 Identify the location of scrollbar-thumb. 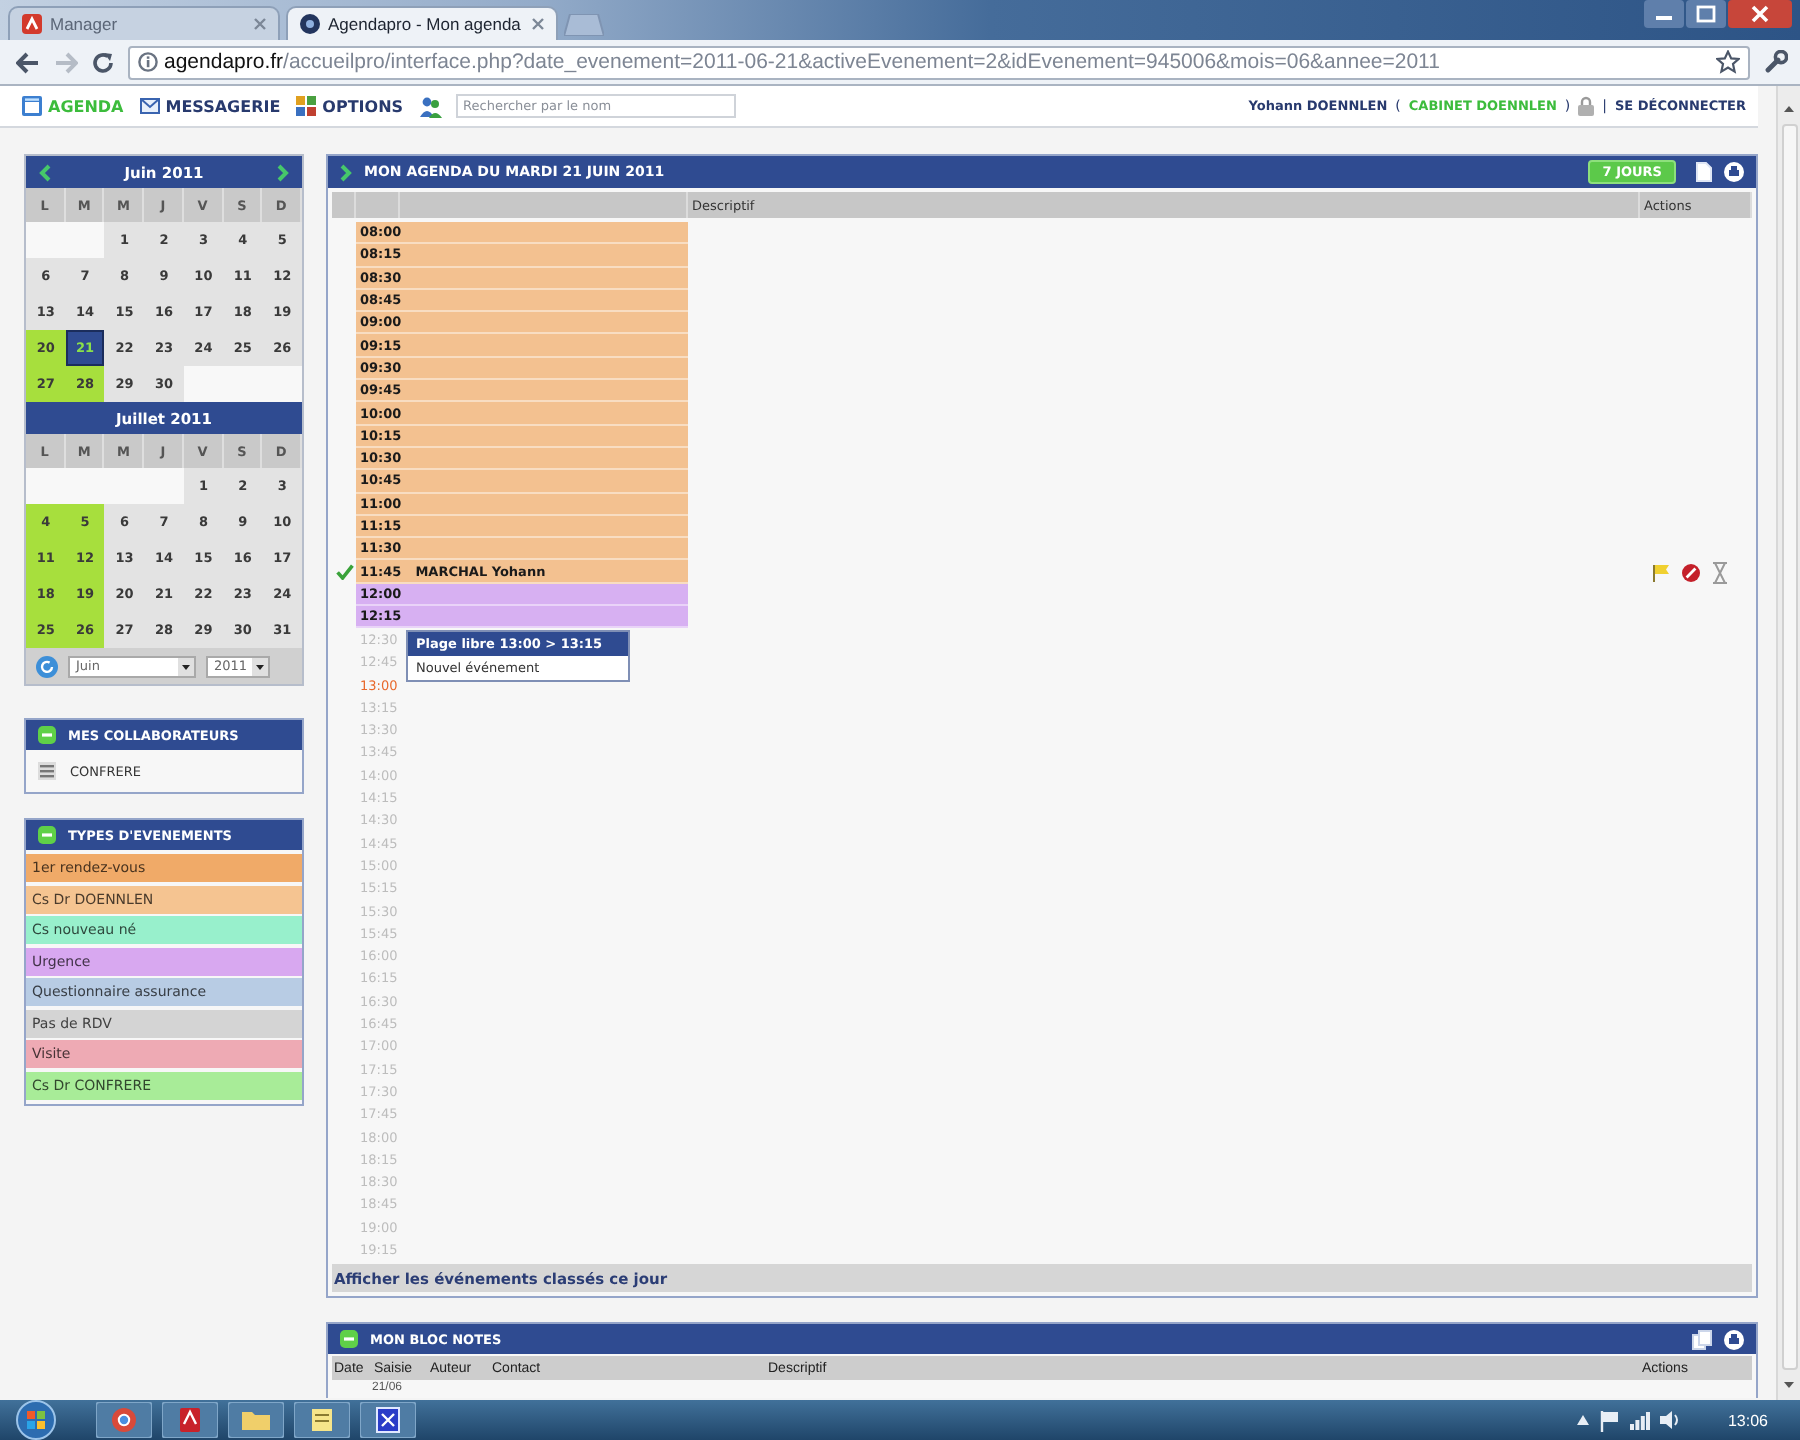
(1789, 747).